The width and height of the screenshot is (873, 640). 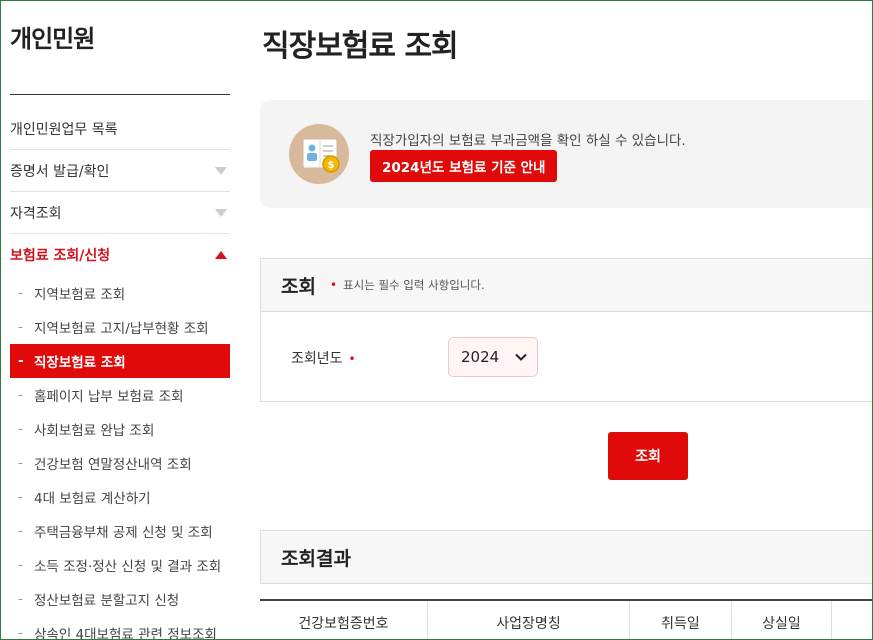 What do you see at coordinates (521, 357) in the screenshot?
I see `chevron-down-icon` at bounding box center [521, 357].